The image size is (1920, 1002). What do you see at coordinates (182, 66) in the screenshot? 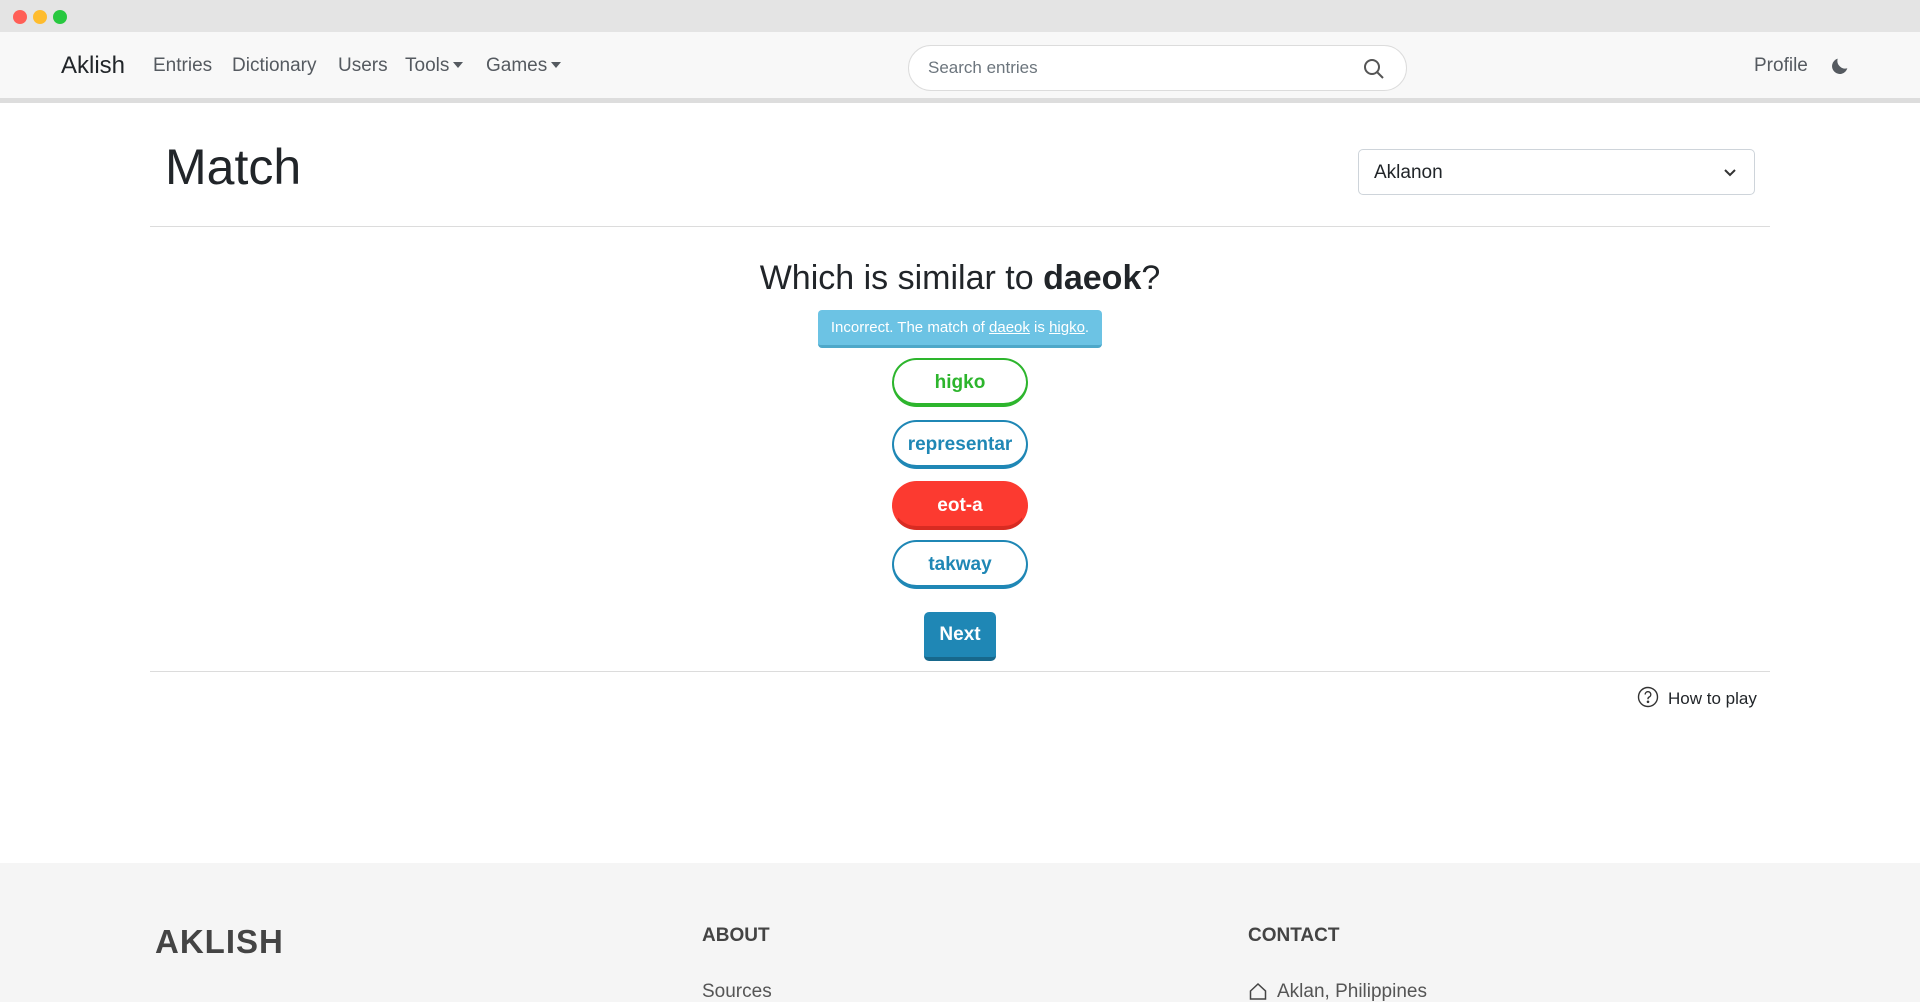
I see `nav-entries: Entries` at bounding box center [182, 66].